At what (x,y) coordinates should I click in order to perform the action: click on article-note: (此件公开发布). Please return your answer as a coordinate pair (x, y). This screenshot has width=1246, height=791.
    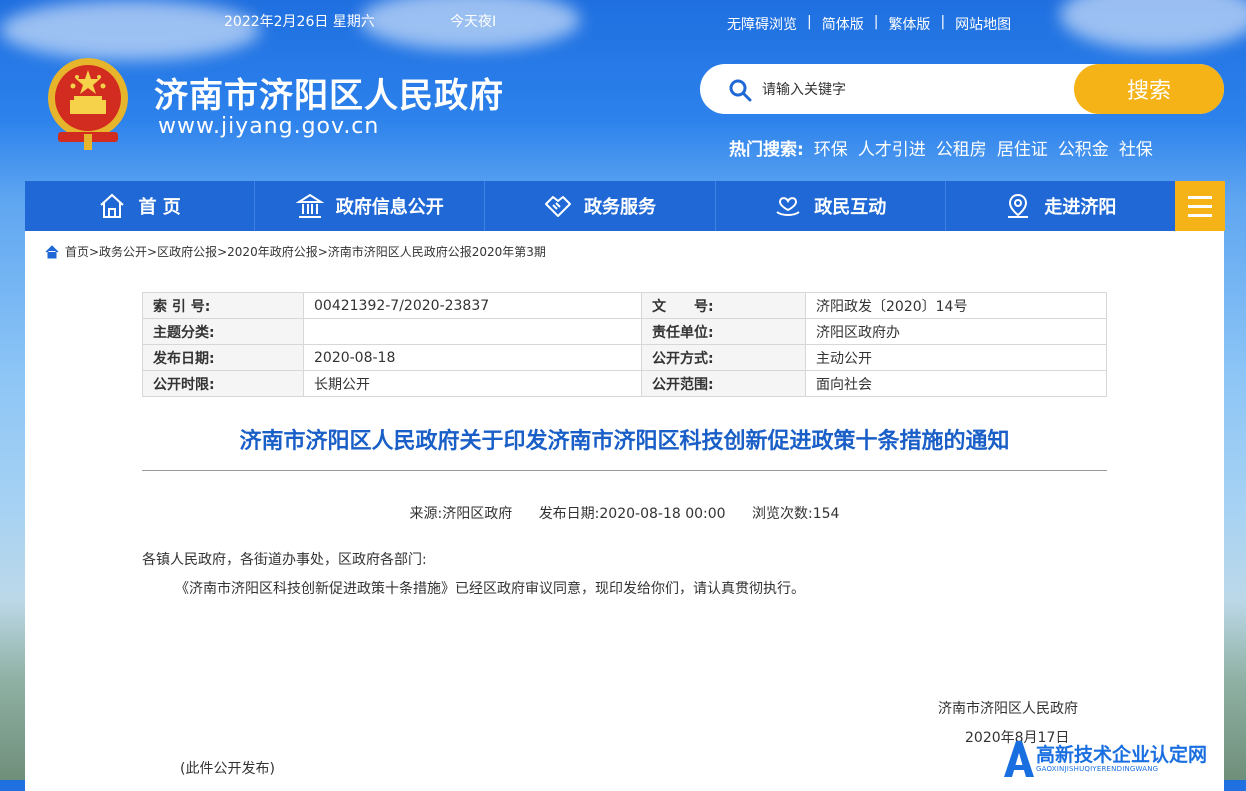
    Looking at the image, I should click on (227, 769).